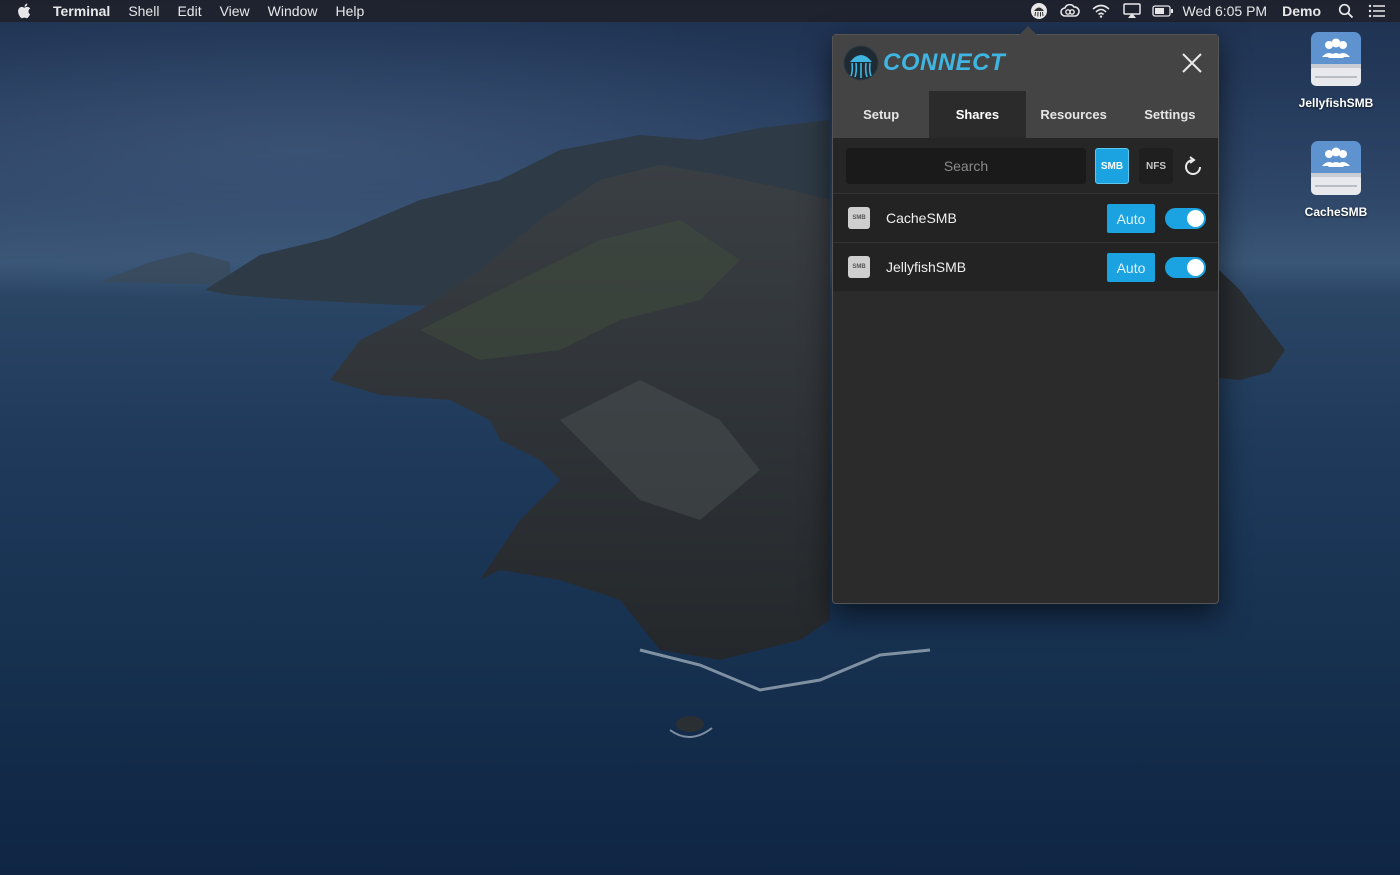 This screenshot has width=1400, height=875. Describe the element at coordinates (1028, 30) in the screenshot. I see `popover-arrow` at that location.